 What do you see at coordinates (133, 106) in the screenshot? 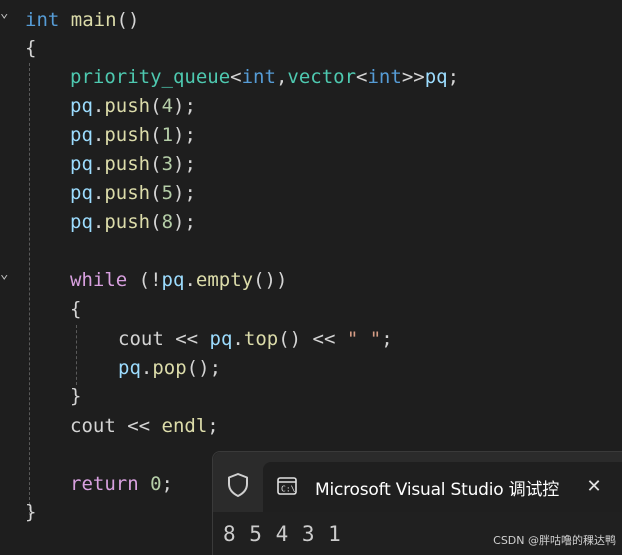
I see `code-line-push: pq.push(4);` at bounding box center [133, 106].